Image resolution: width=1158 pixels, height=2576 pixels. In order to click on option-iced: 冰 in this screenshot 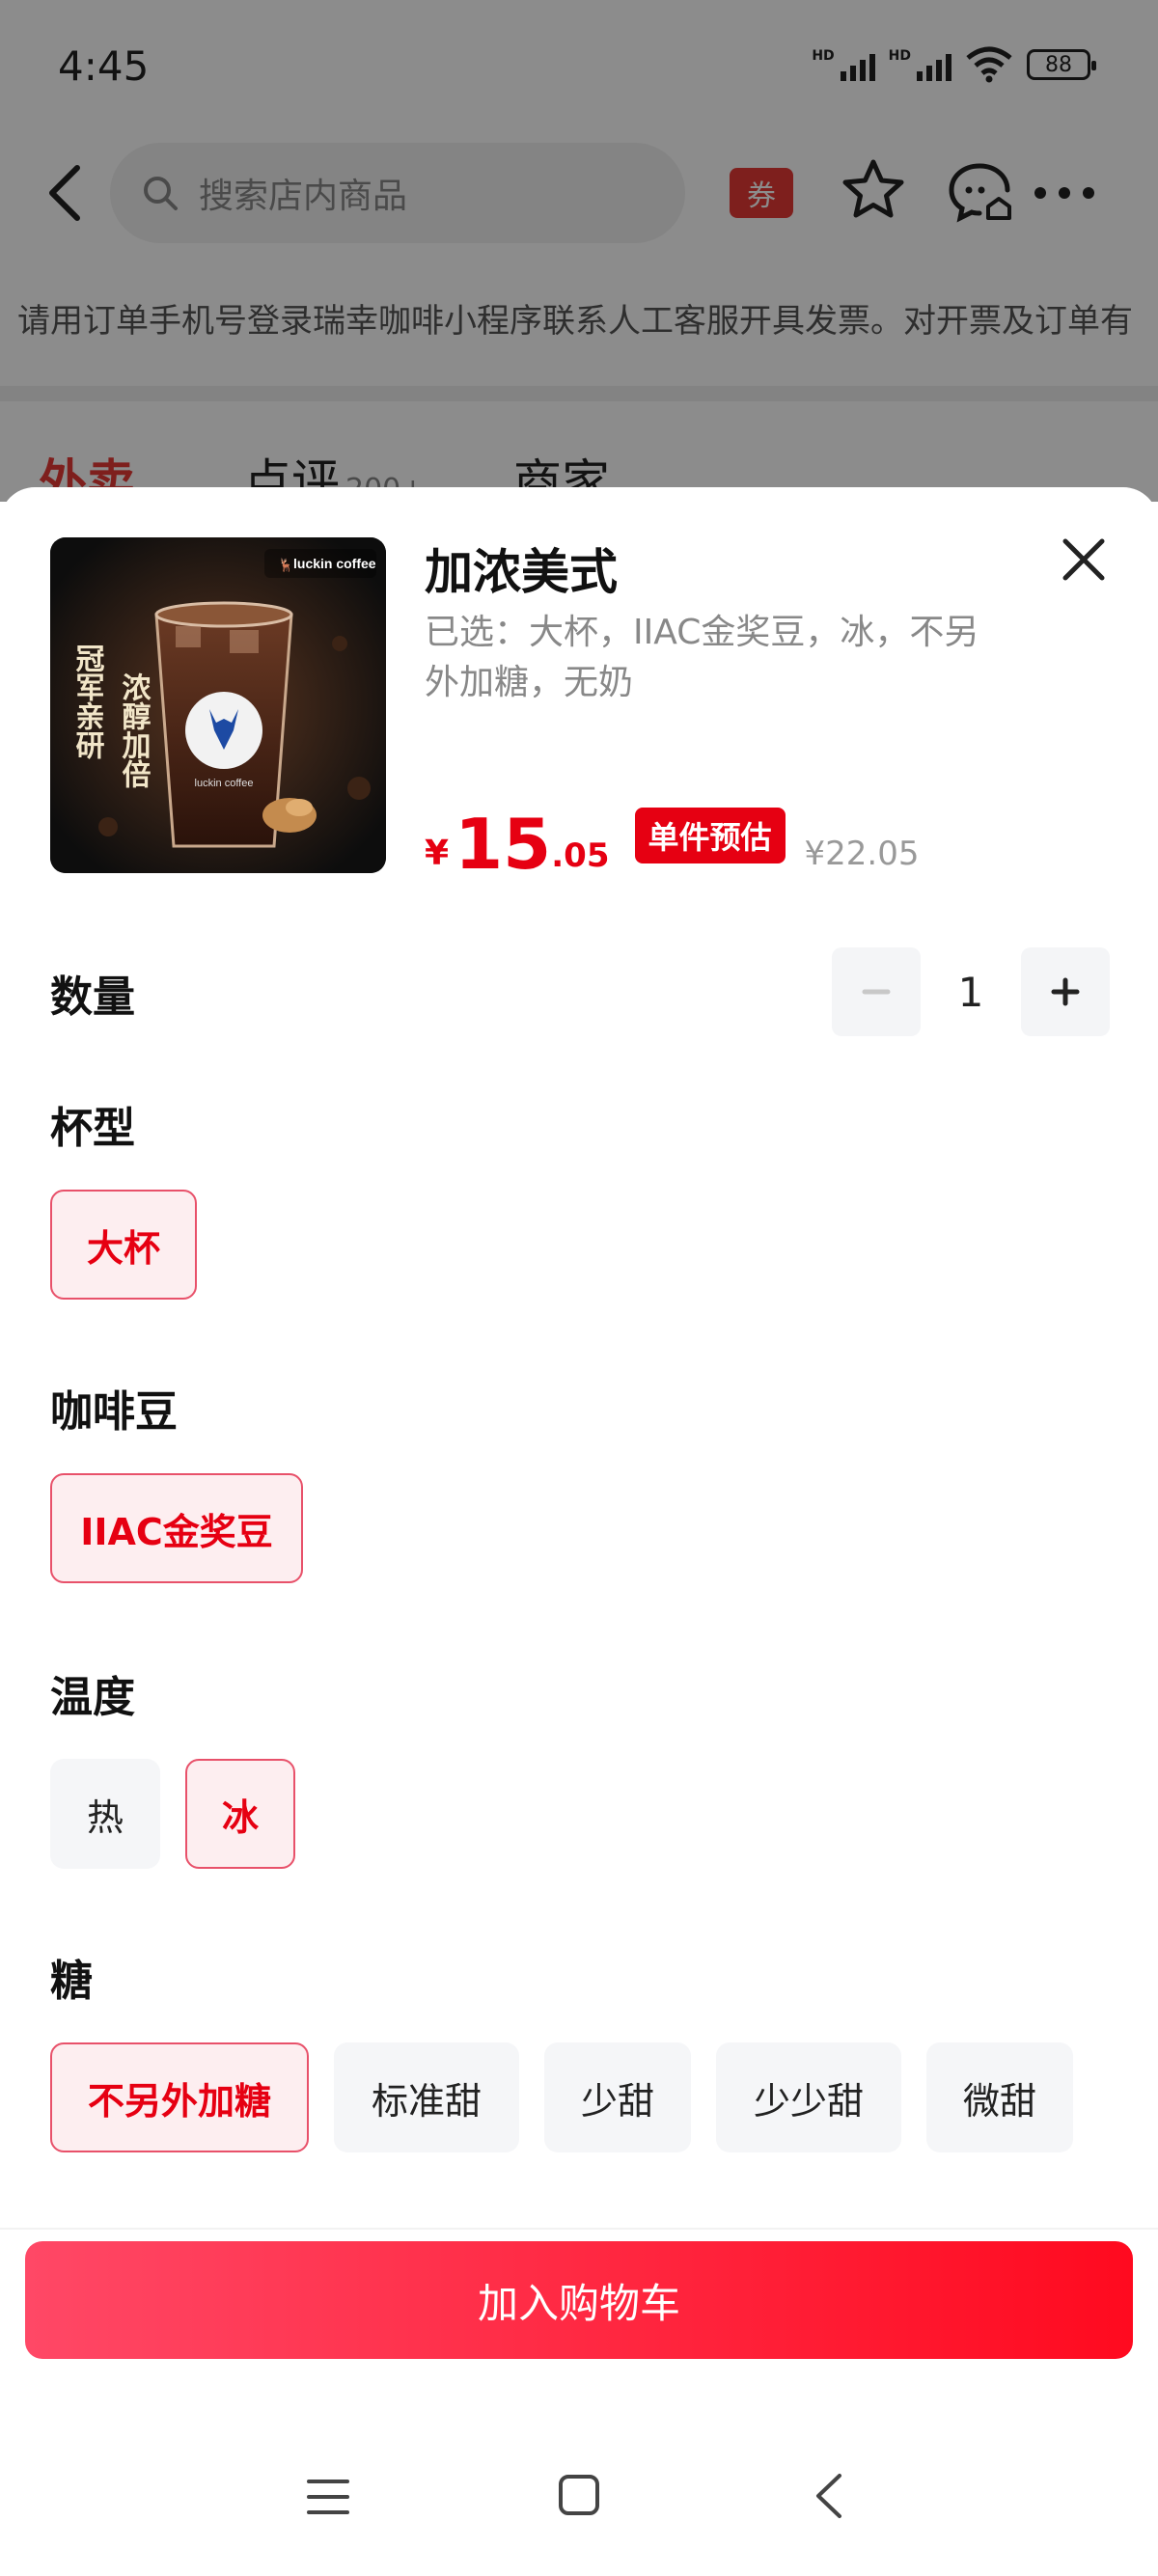, I will do `click(240, 1814)`.